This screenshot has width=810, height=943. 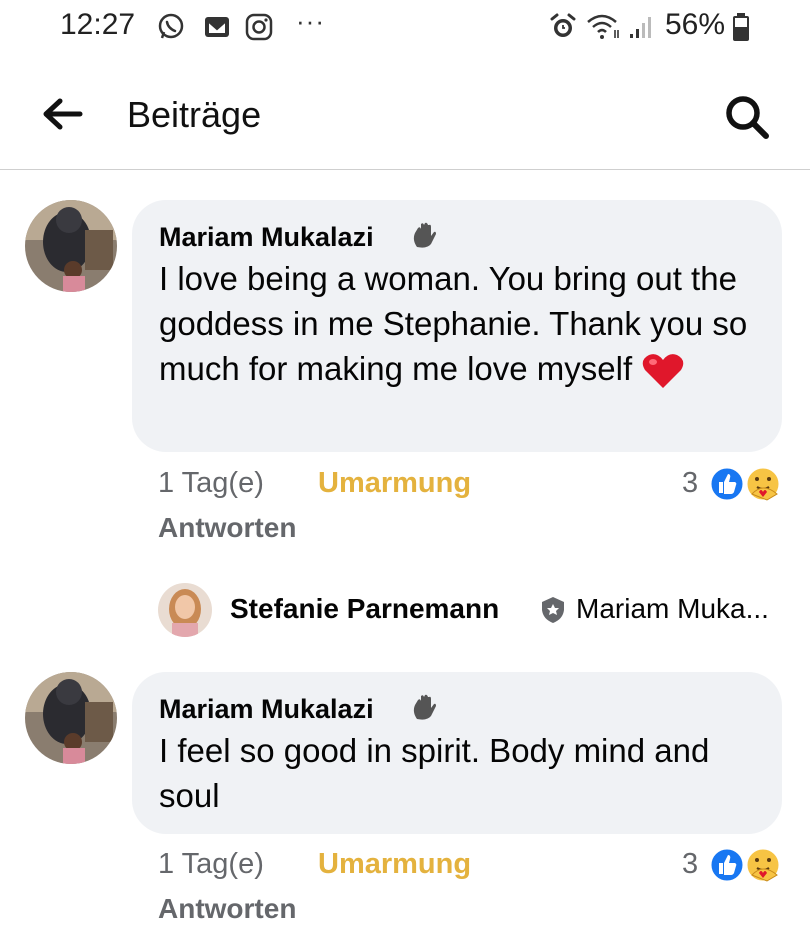 What do you see at coordinates (310, 21) in the screenshot?
I see `more-notifications-icon: ···` at bounding box center [310, 21].